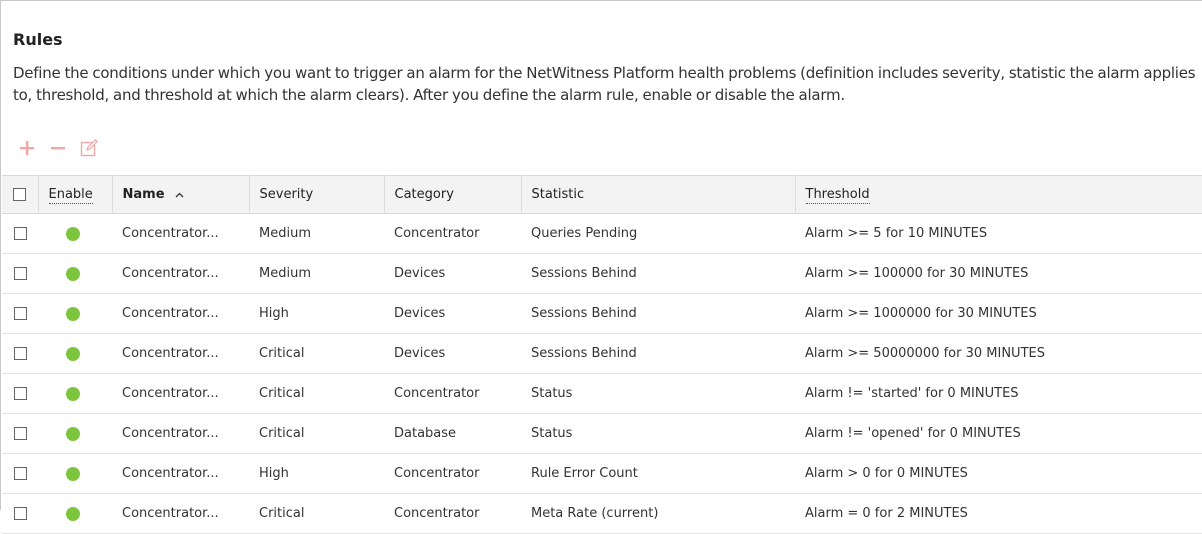 The width and height of the screenshot is (1202, 534). I want to click on rule-threshold: Alarm >= 50000000 for 30 MINUTES, so click(925, 353).